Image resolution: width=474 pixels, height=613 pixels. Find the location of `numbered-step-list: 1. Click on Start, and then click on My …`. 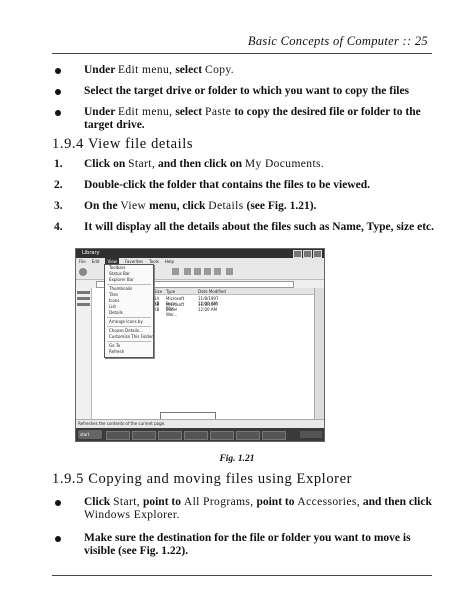

numbered-step-list: 1. Click on Start, and then click on My … is located at coordinates (243, 200).